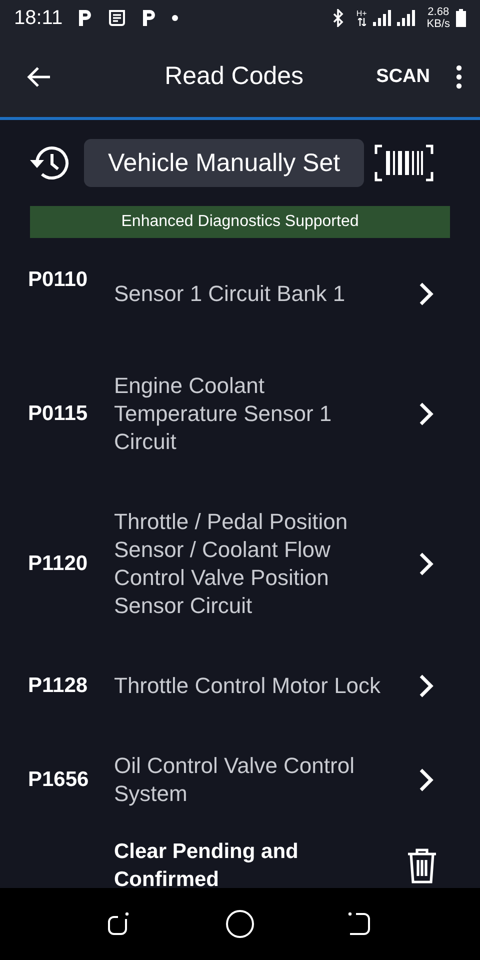 The width and height of the screenshot is (480, 960). I want to click on code-list-item: P1656 Oil Control Valve Control System, so click(240, 780).